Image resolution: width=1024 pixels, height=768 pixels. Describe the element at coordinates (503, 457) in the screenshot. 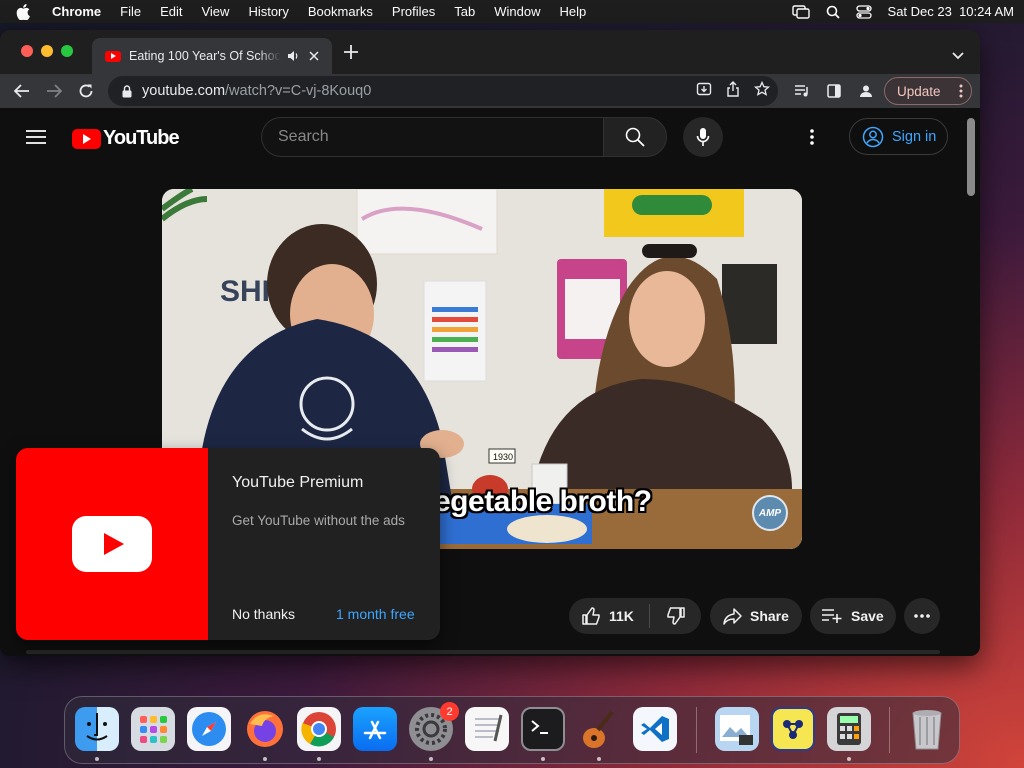

I see `svg-text: 1930` at that location.